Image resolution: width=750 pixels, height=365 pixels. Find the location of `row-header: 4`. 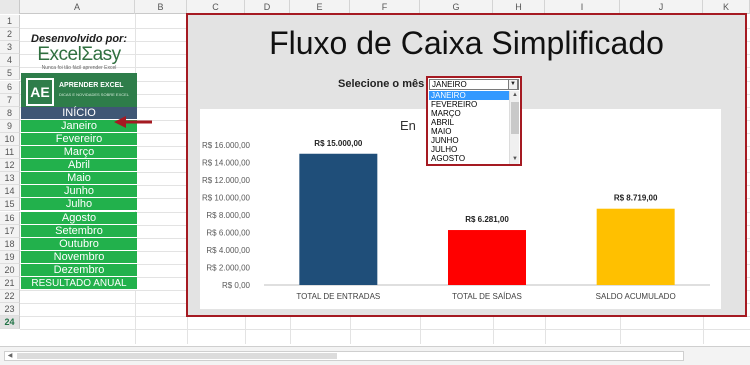

row-header: 4 is located at coordinates (10, 61).